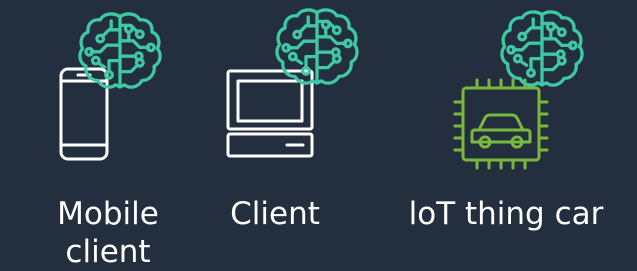 The width and height of the screenshot is (637, 271). Describe the element at coordinates (108, 252) in the screenshot. I see `mobile-client-label-line2: client` at that location.